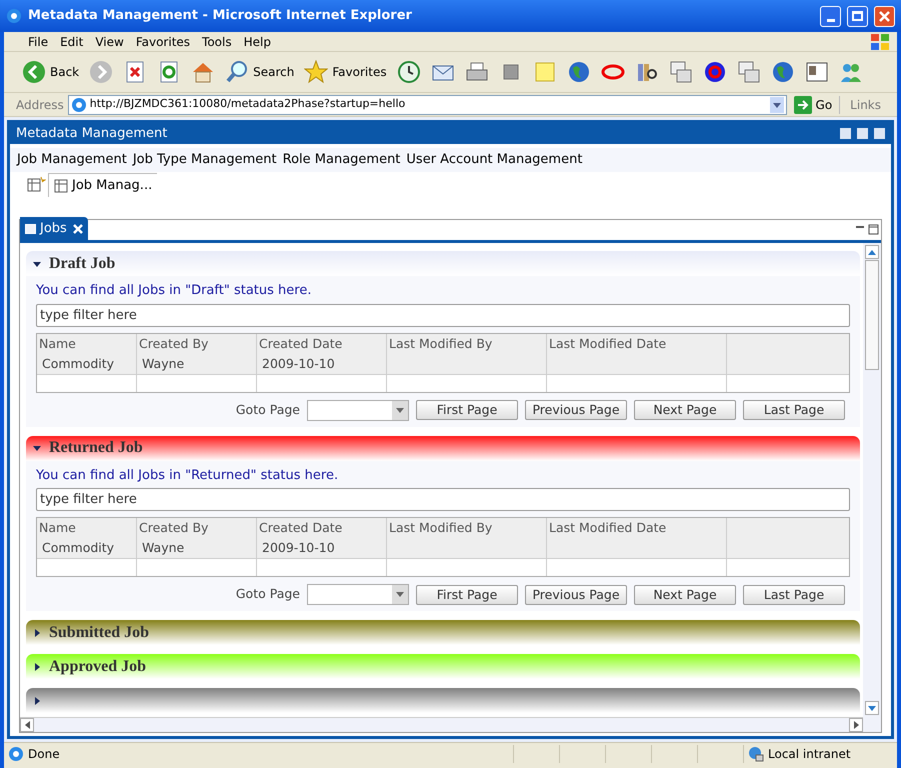 The image size is (901, 768). What do you see at coordinates (54, 228) in the screenshot?
I see `jobs-tab: Jobs` at bounding box center [54, 228].